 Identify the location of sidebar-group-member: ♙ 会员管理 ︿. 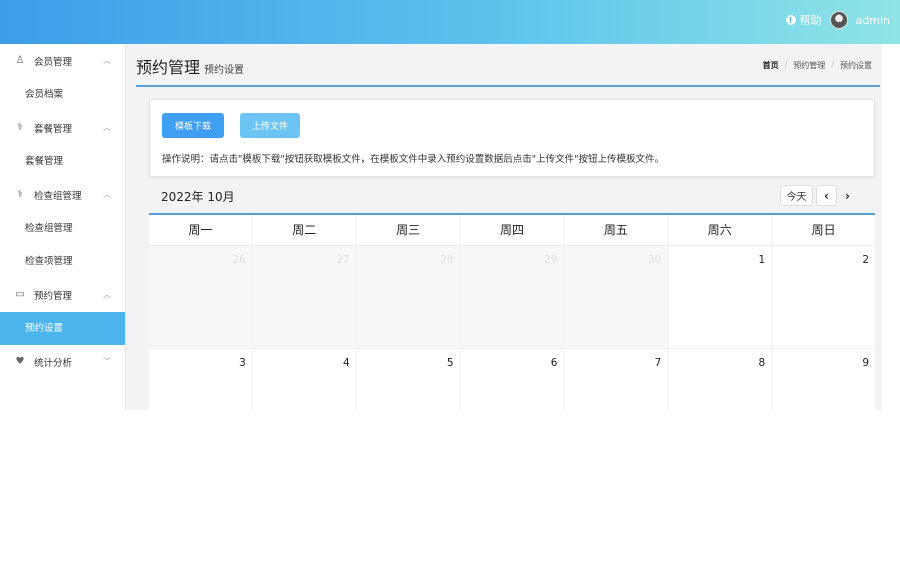
(62, 61).